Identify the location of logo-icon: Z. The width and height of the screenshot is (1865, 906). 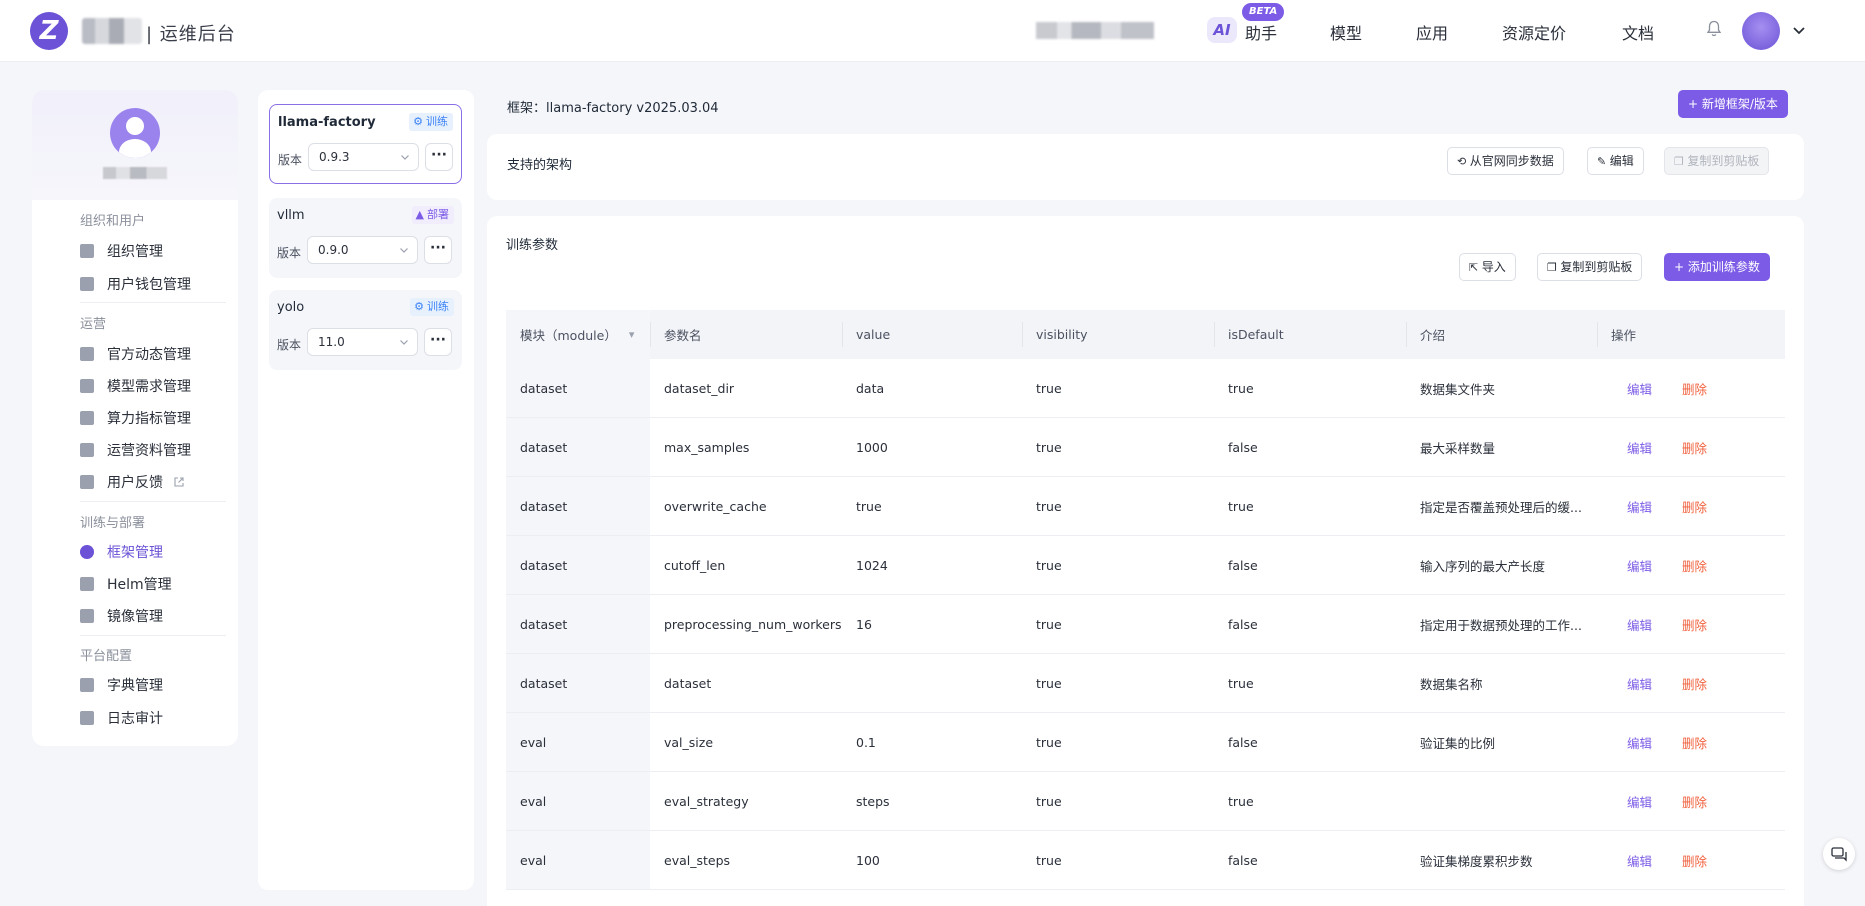
(49, 31).